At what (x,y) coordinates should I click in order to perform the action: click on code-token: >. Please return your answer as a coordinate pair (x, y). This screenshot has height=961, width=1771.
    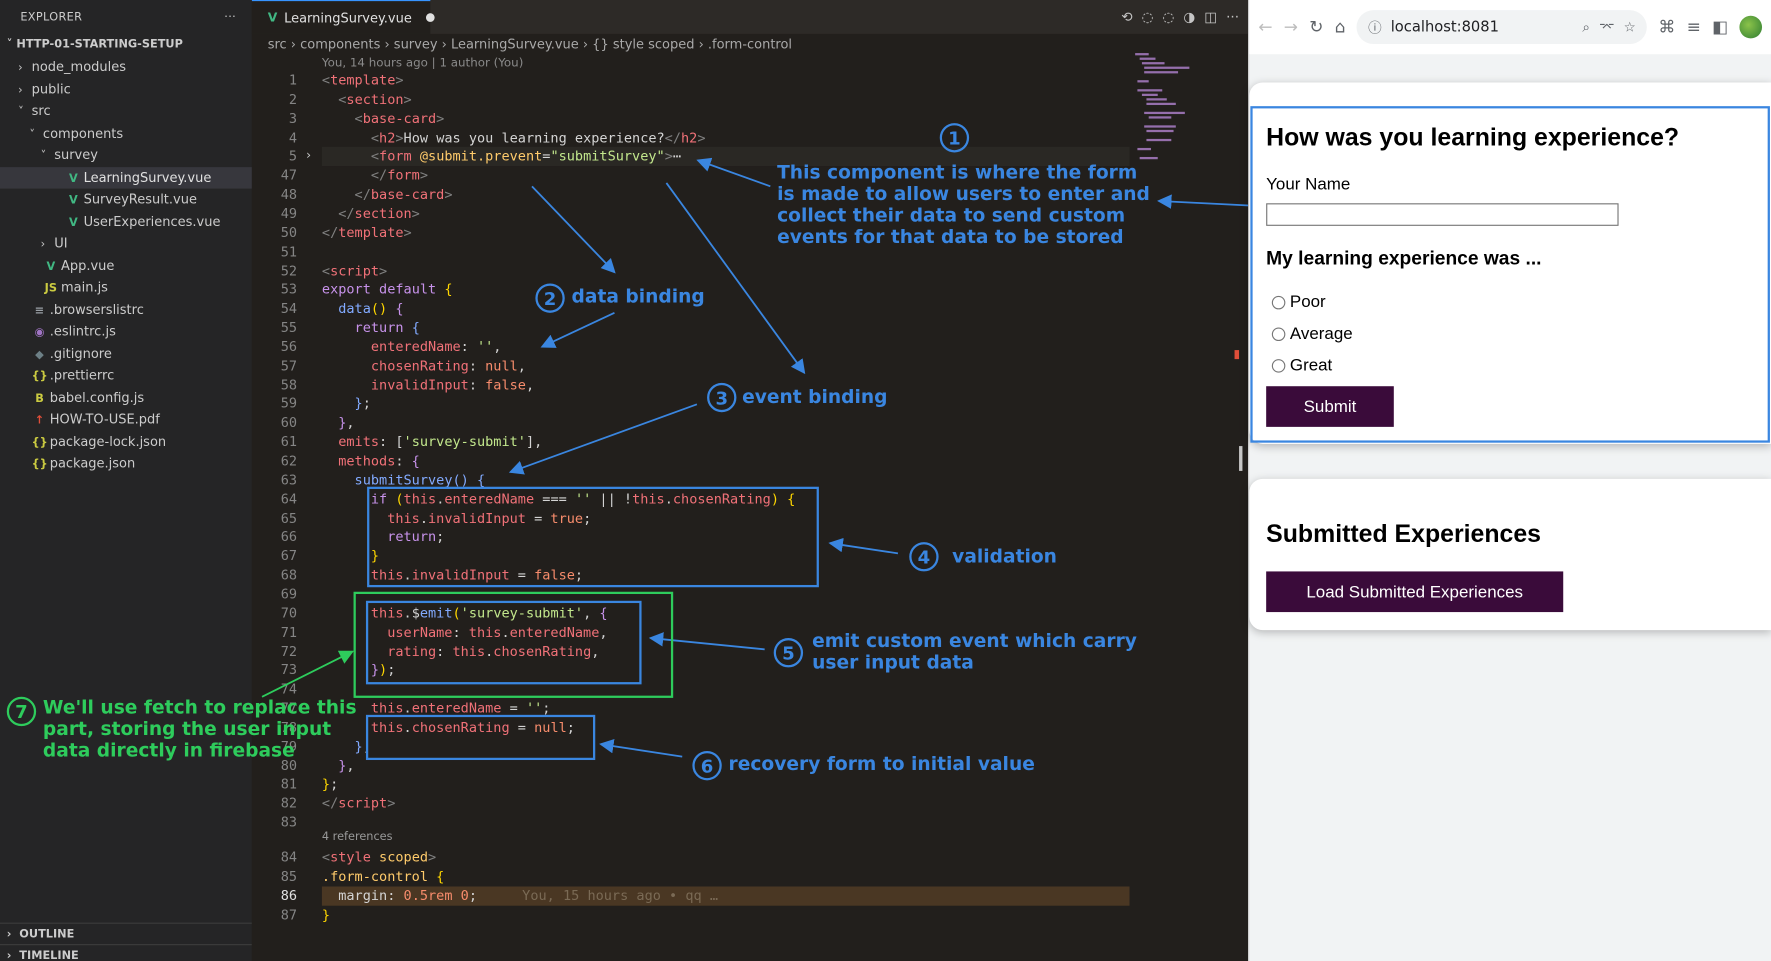
    Looking at the image, I should click on (701, 137).